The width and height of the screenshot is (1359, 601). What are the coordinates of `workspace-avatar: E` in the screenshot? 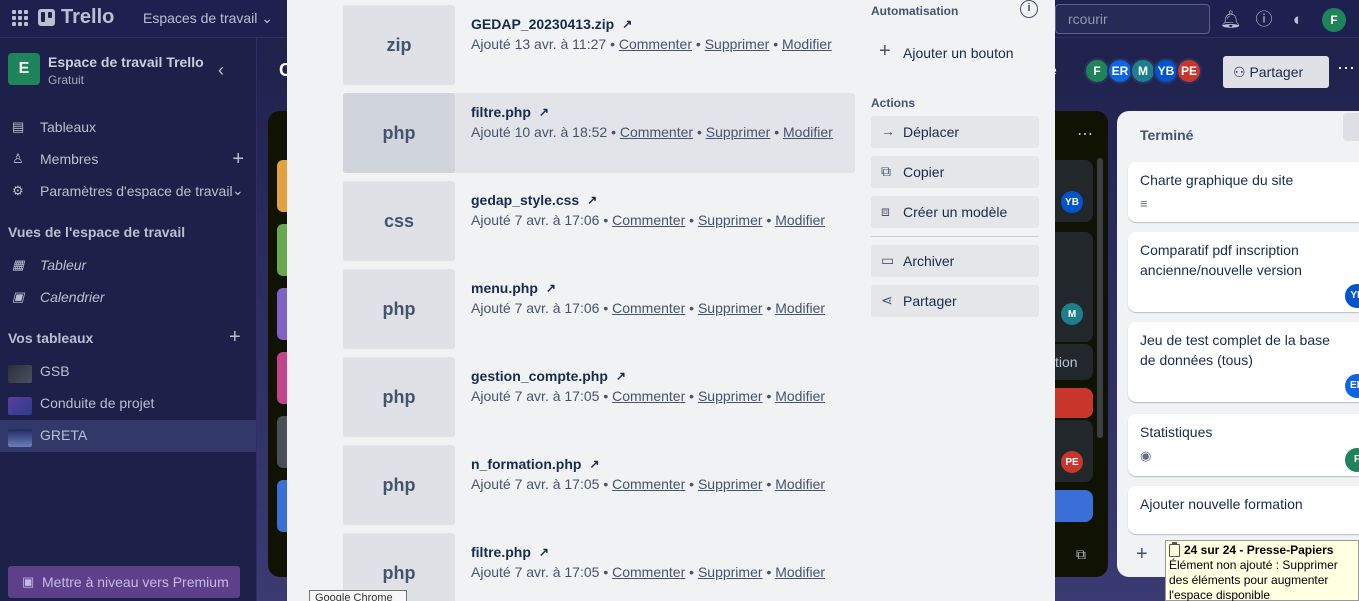 It's located at (24, 69).